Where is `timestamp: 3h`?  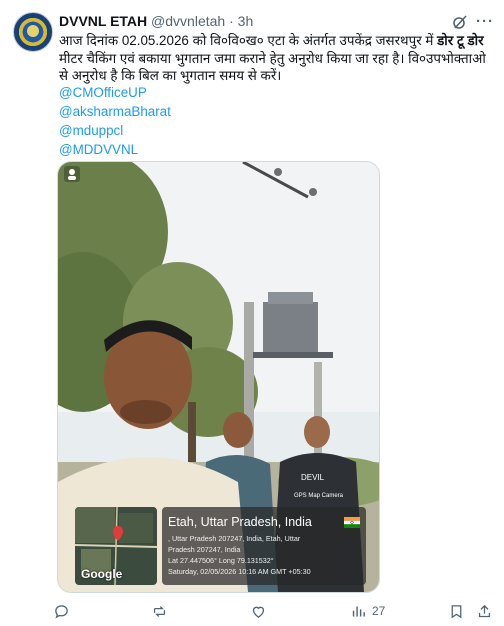
timestamp: 3h is located at coordinates (246, 21).